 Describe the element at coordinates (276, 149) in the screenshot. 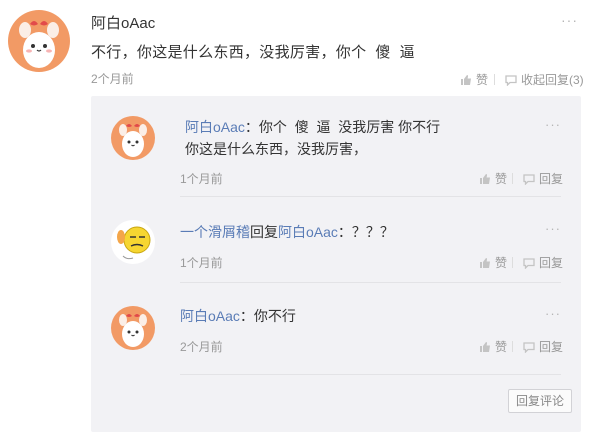

I see `reply-text-continued: 你这是什么东西，没我厉害，` at that location.